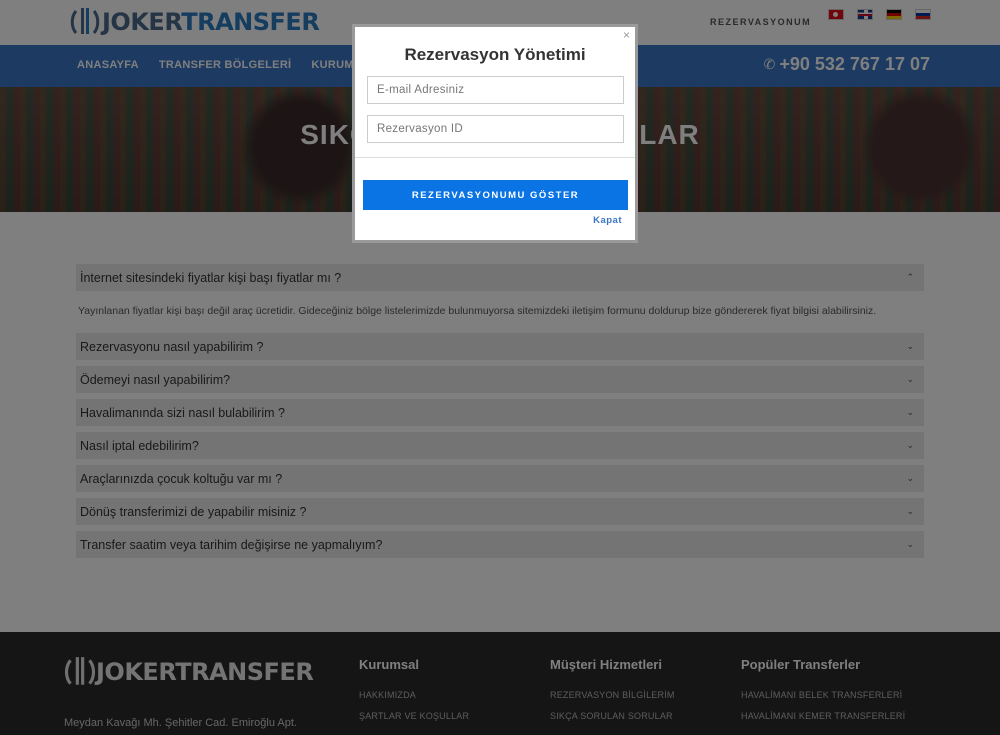 The height and width of the screenshot is (735, 1000). Describe the element at coordinates (495, 90) in the screenshot. I see `email-input` at that location.